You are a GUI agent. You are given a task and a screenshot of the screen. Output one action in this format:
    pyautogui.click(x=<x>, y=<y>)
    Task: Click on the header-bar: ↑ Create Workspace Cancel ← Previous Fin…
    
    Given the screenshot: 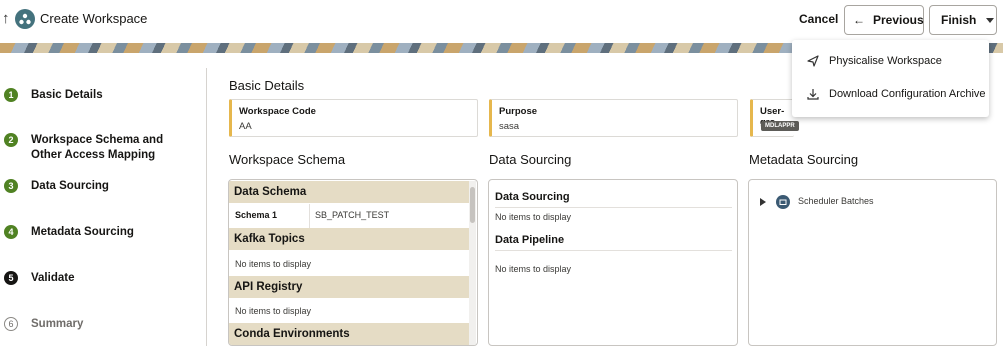 What is the action you would take?
    pyautogui.click(x=501, y=20)
    